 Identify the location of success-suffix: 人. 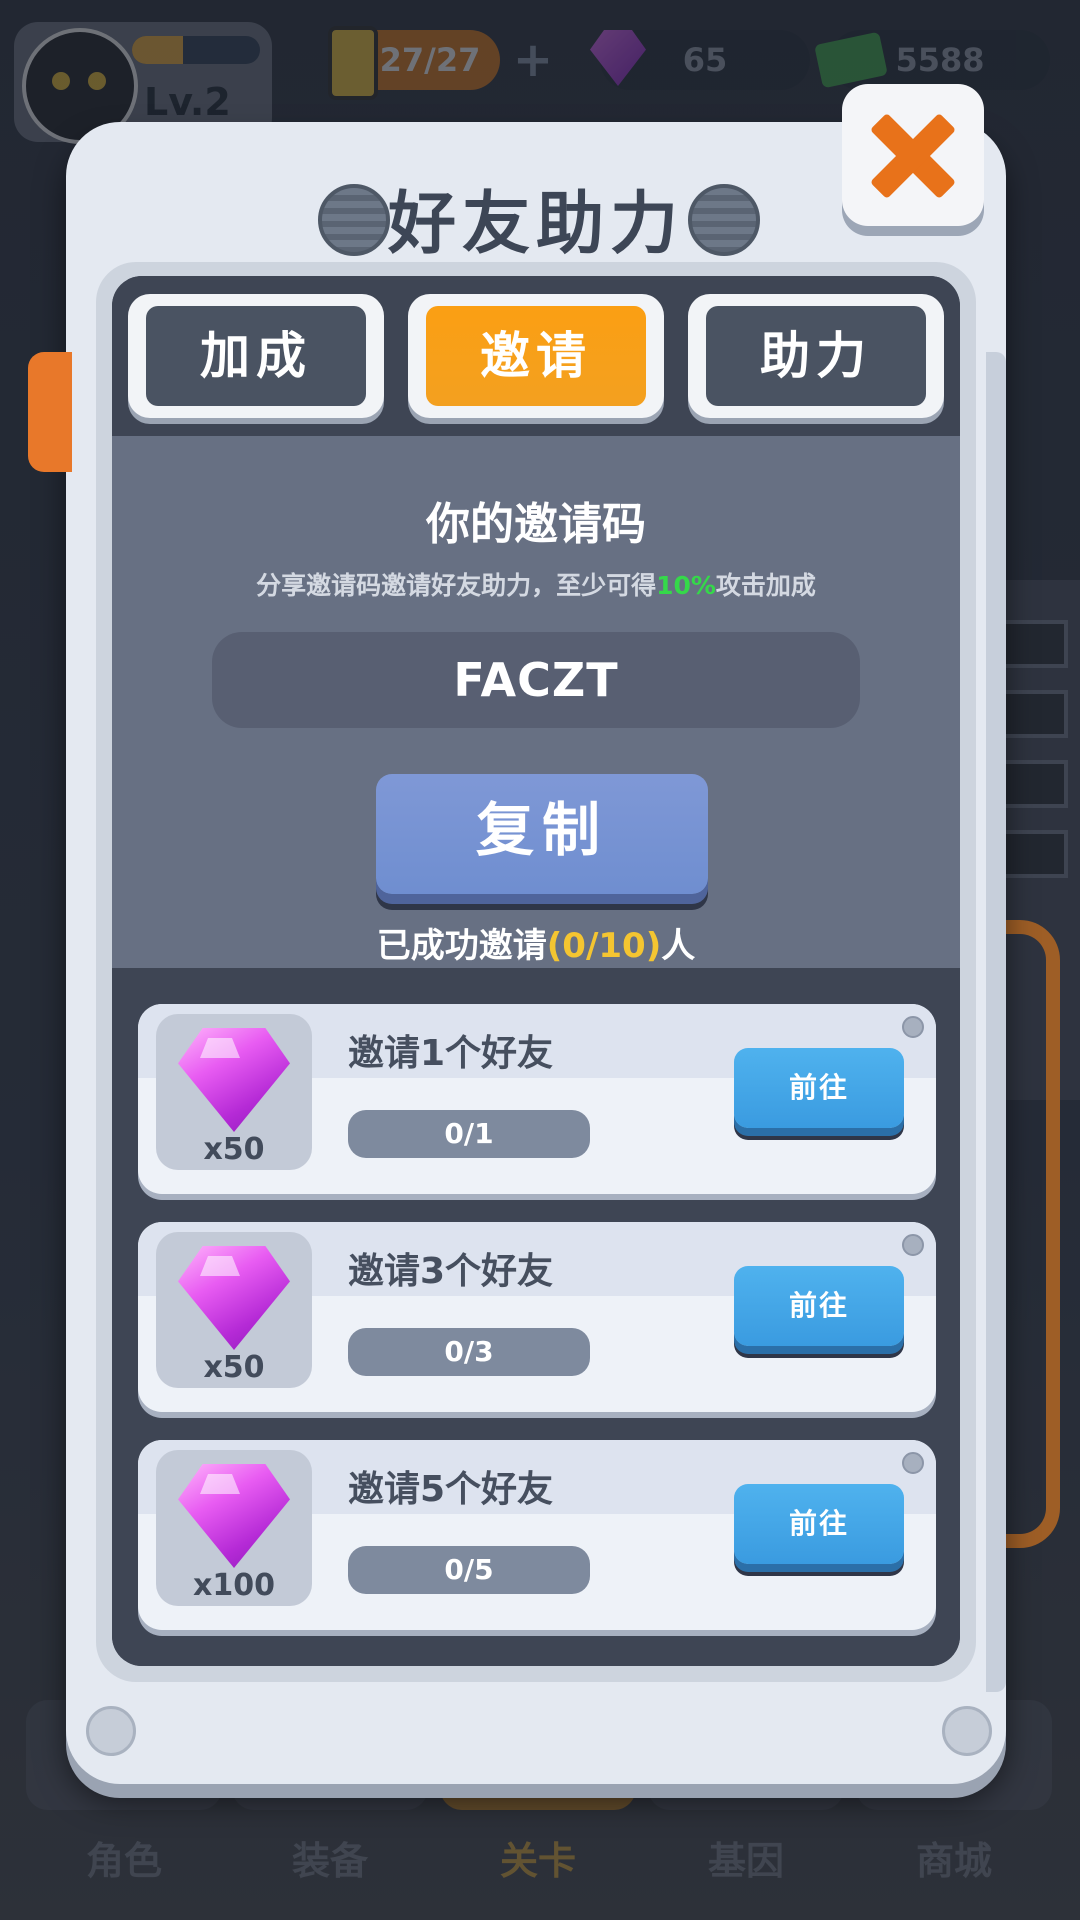
(678, 946).